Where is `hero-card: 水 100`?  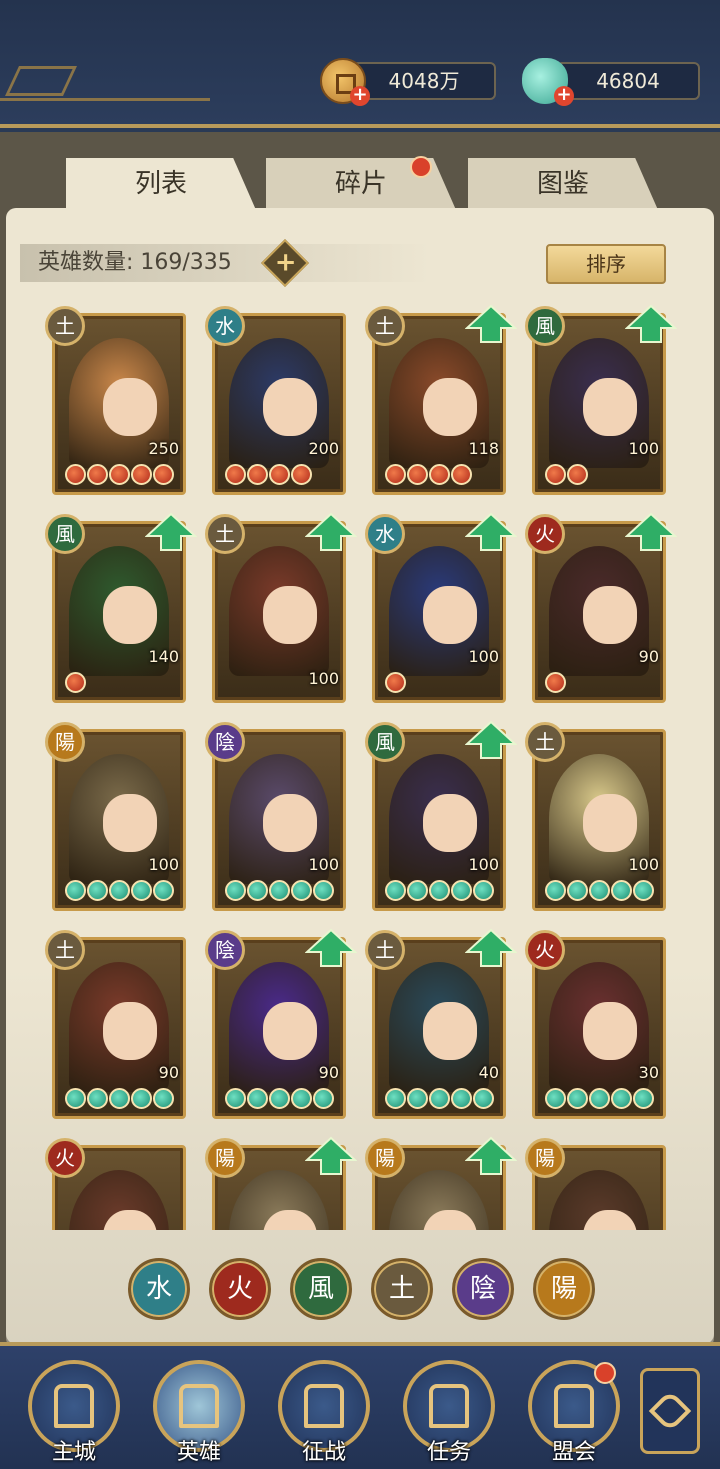
hero-card: 水 100 is located at coordinates (441, 607).